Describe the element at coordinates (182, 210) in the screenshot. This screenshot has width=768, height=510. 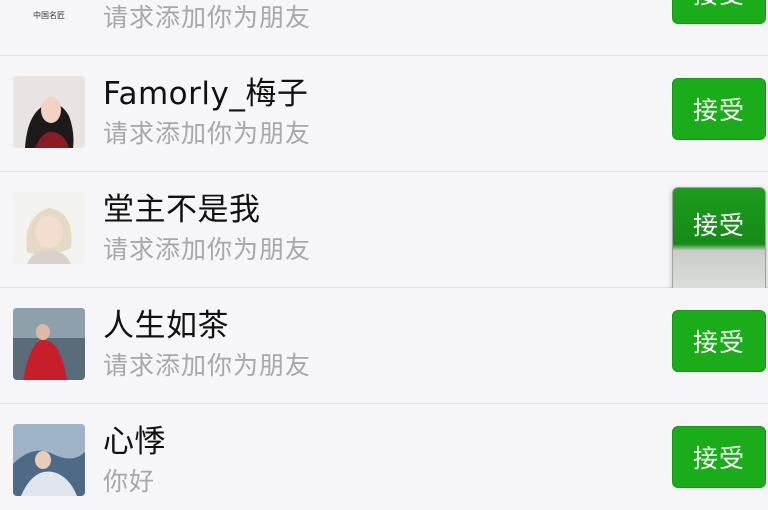
I see `contact-name: 堂主不是我` at that location.